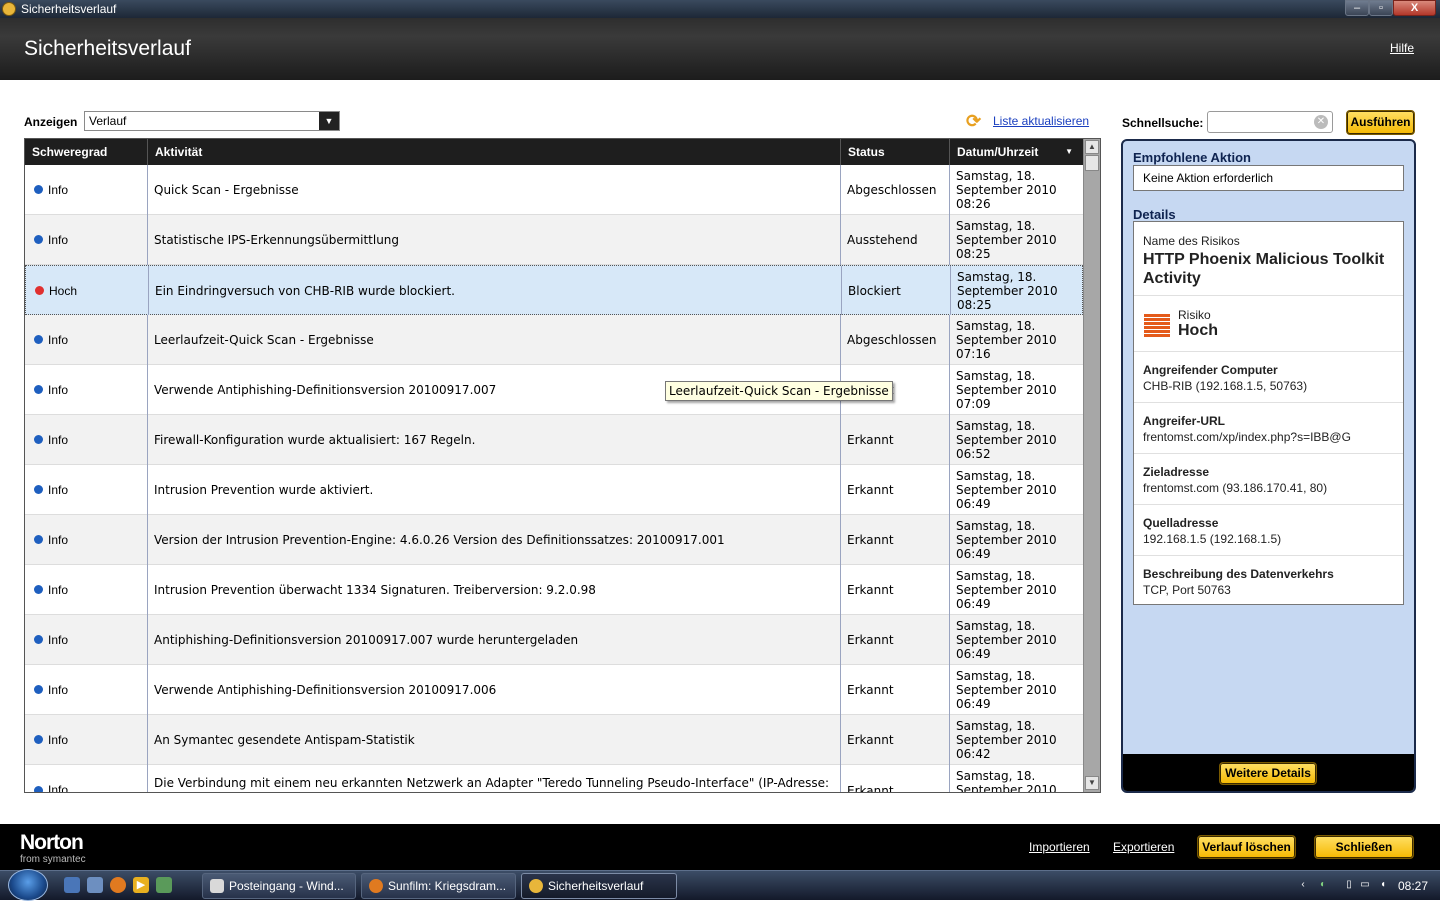  What do you see at coordinates (1268, 178) in the screenshot?
I see `recommended-action-box: Keine Aktion erforderlich` at bounding box center [1268, 178].